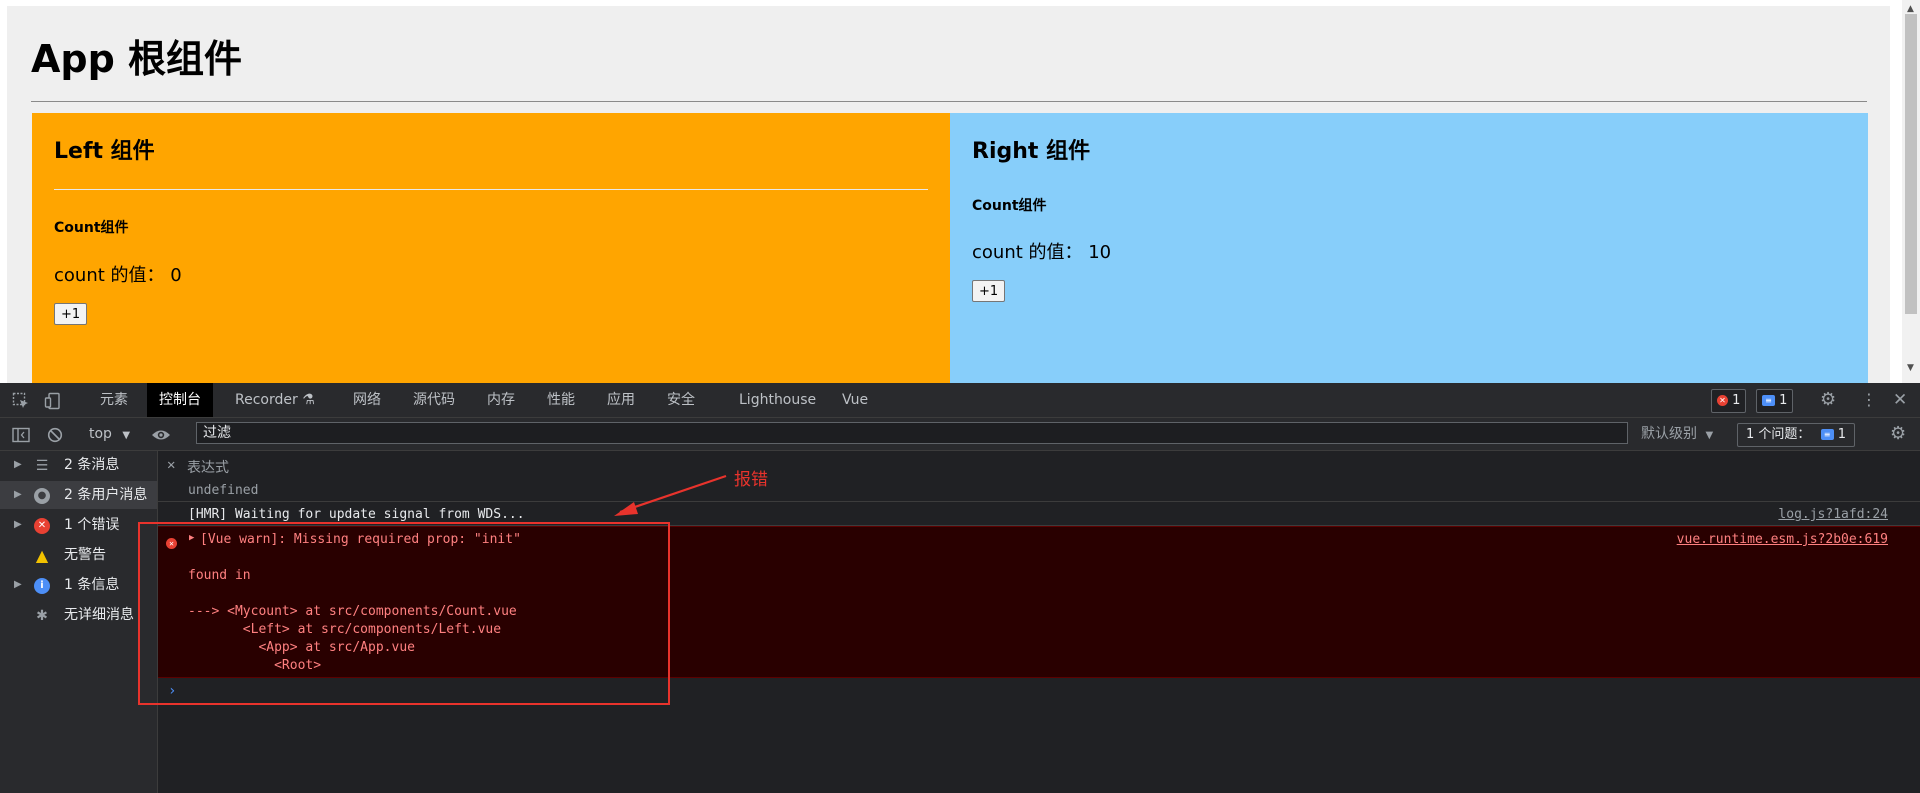 The image size is (1920, 793). Describe the element at coordinates (1729, 401) in the screenshot. I see `error-count-badge: ✕ 1` at that location.